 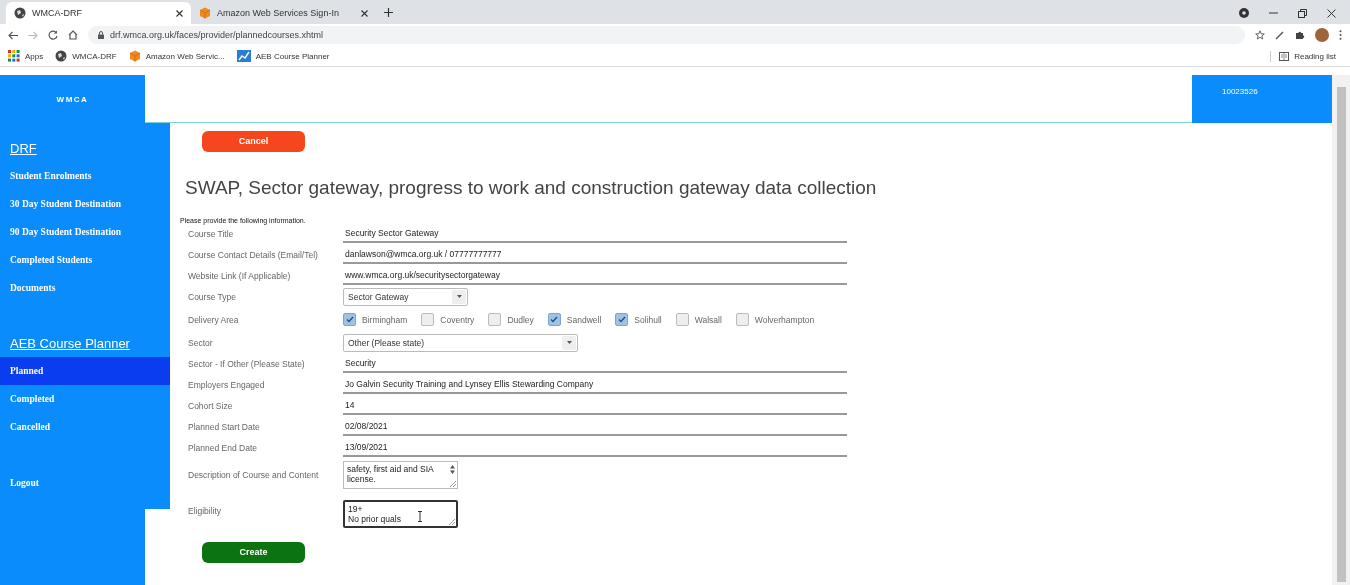 I want to click on text-cursor-icon, so click(x=420, y=516).